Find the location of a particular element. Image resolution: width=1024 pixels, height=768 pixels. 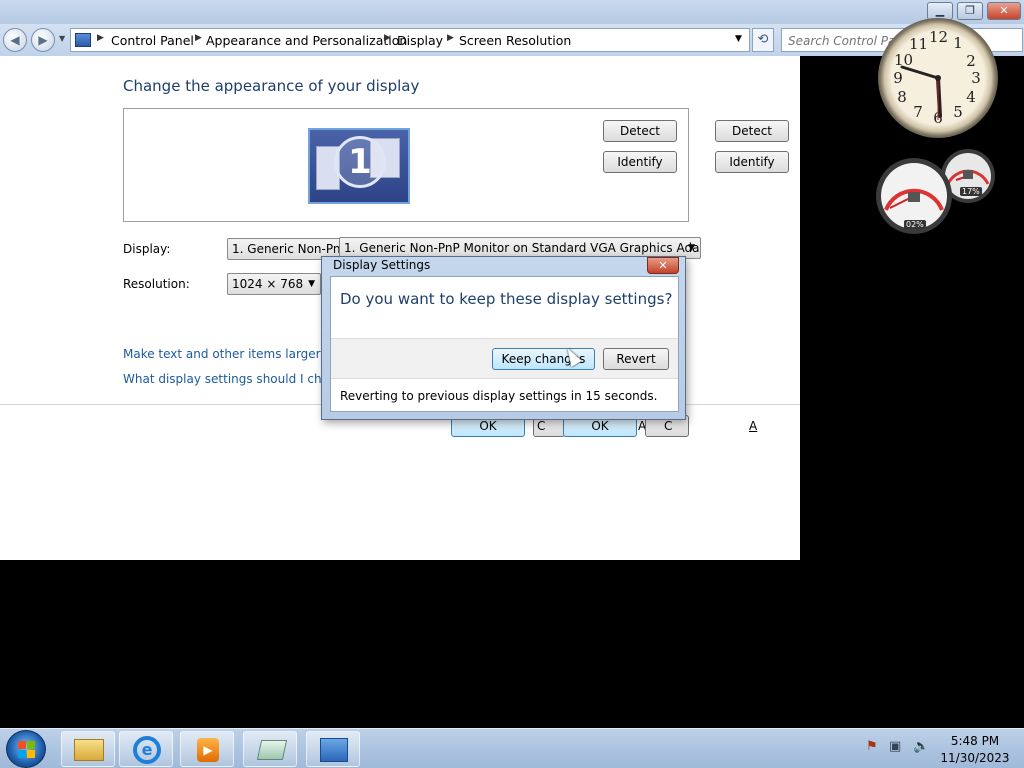

monitor-1-icon: 1 is located at coordinates (359, 166).